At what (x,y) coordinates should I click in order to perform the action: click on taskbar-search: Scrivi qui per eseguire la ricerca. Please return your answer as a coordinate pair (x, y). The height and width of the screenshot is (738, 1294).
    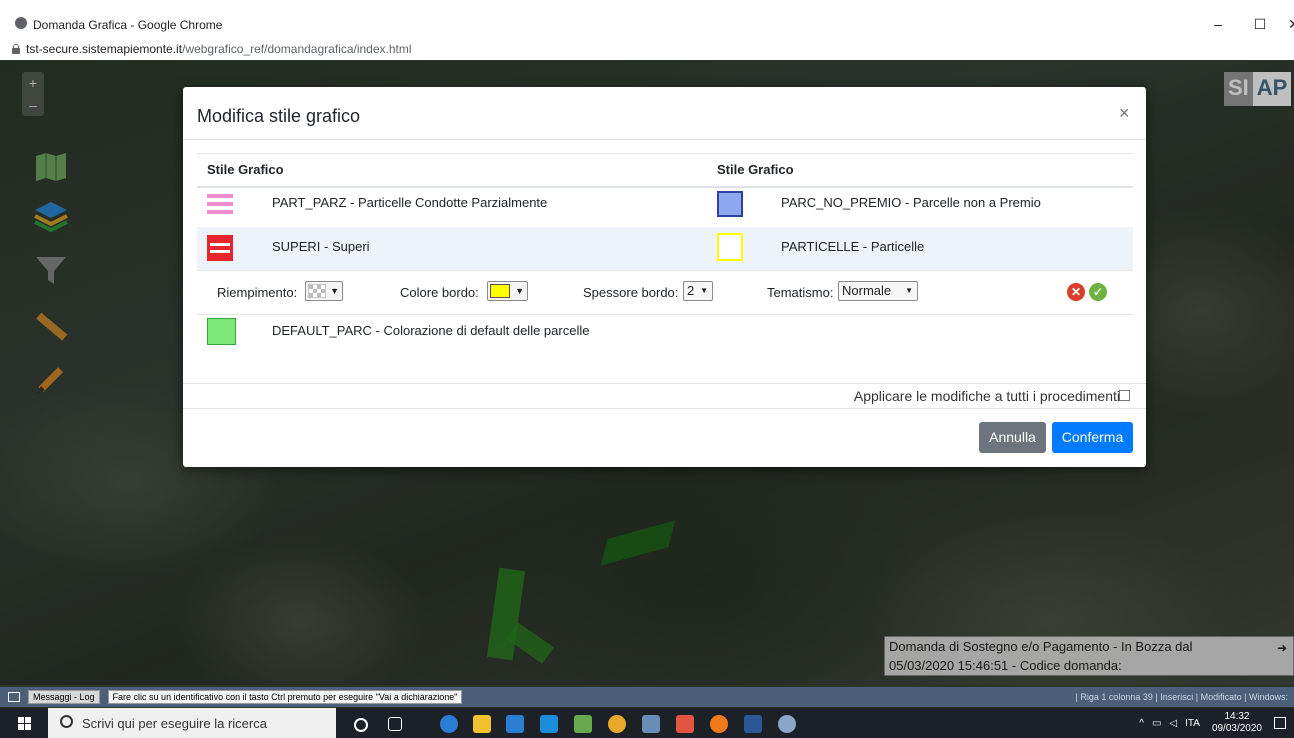
    Looking at the image, I should click on (192, 723).